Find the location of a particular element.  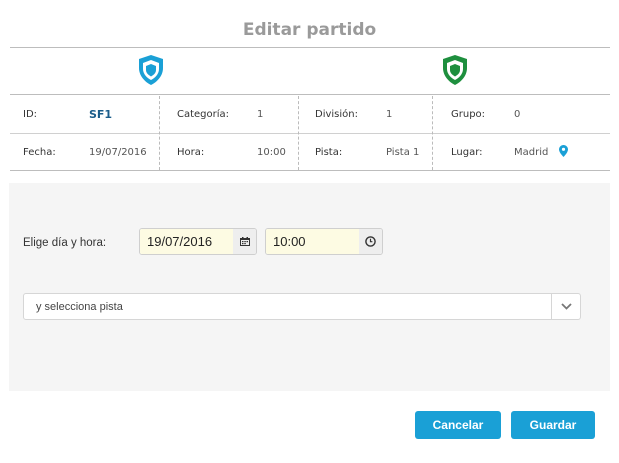

pista-select-toggle is located at coordinates (565, 306).